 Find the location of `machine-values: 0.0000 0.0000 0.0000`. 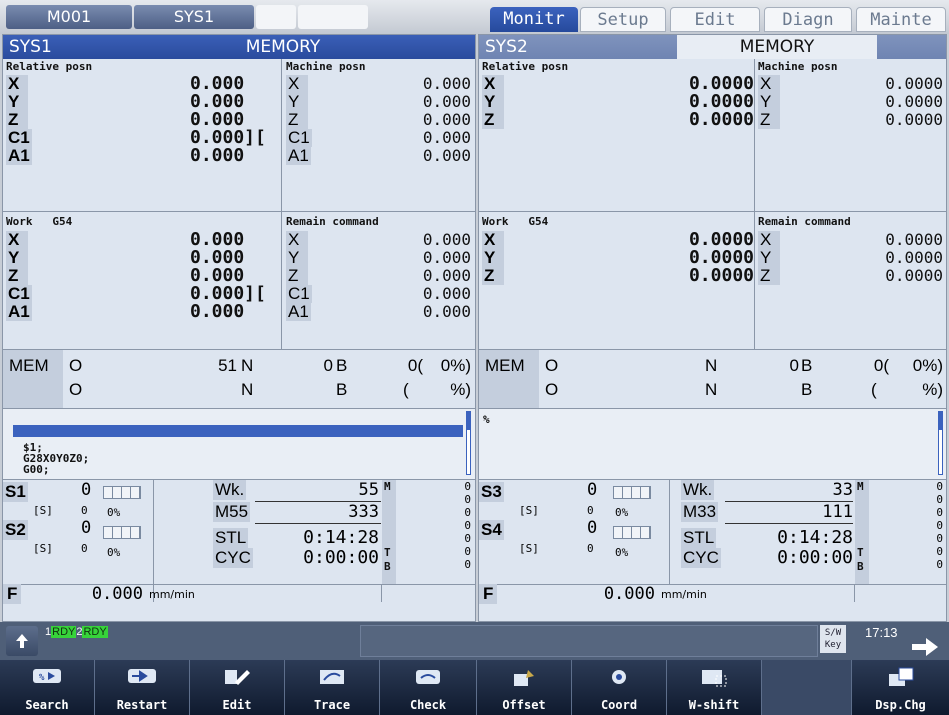

machine-values: 0.0000 0.0000 0.0000 is located at coordinates (881, 102).